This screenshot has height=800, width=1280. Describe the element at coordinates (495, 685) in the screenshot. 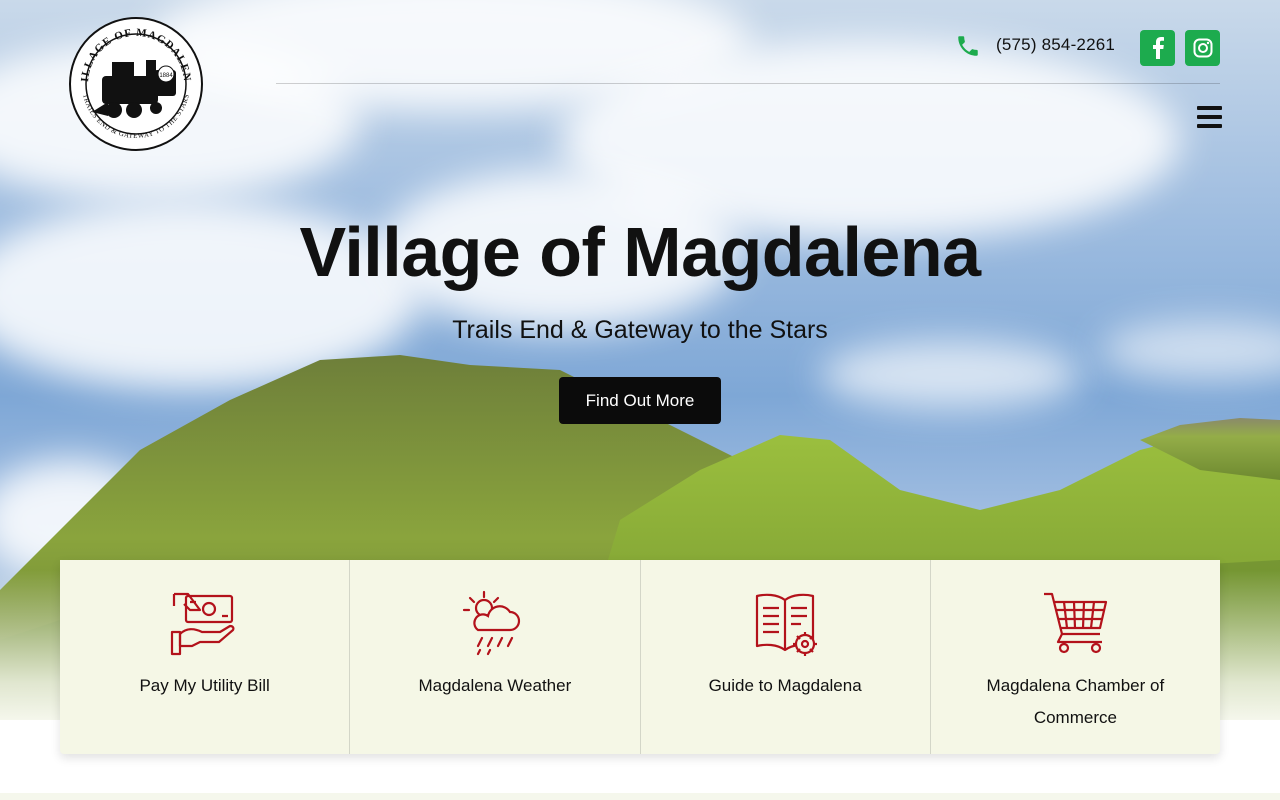

I see `card-label: Magdalena Weather` at that location.